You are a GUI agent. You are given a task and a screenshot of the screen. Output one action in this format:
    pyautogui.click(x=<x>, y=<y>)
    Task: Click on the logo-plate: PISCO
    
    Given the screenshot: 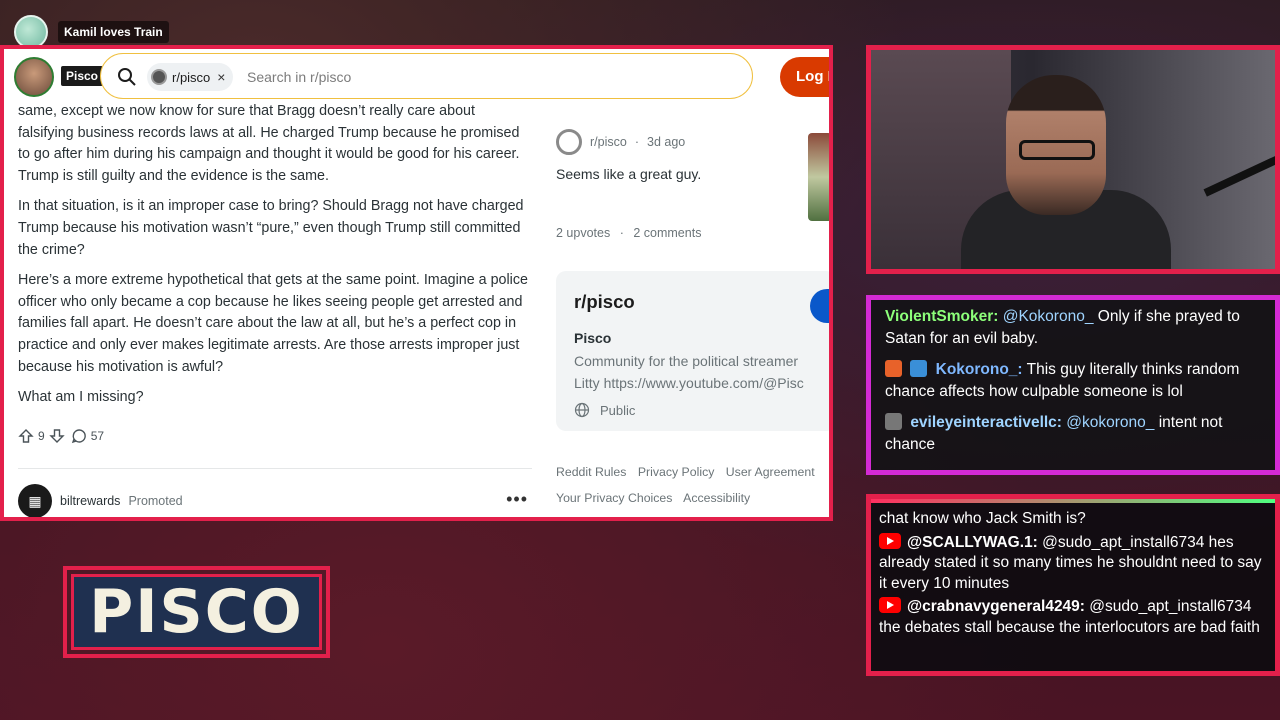 What is the action you would take?
    pyautogui.click(x=196, y=612)
    